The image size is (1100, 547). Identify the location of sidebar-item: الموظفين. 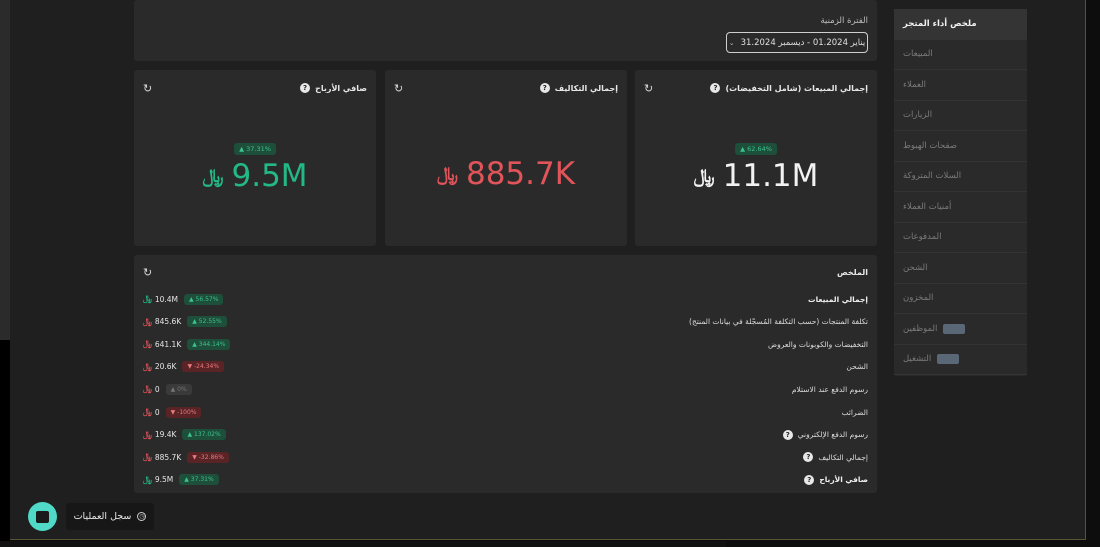
(960, 329).